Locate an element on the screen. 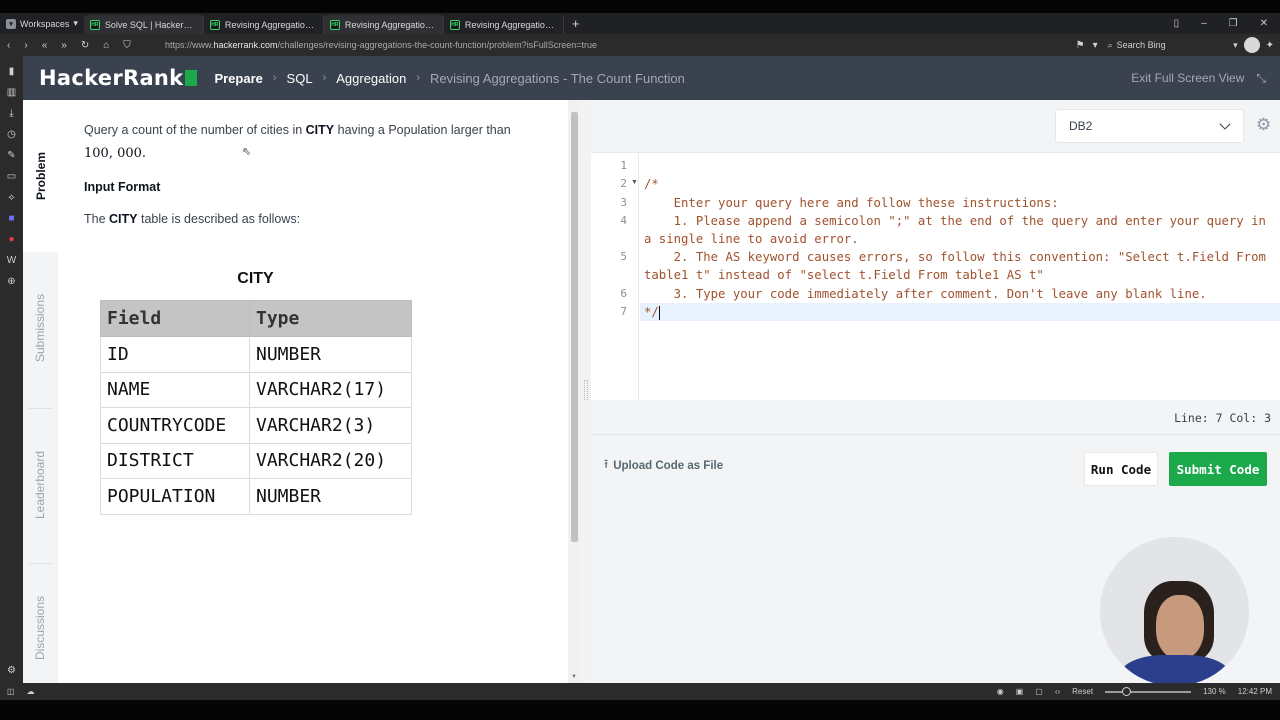 This screenshot has height=720, width=1280. settings-icon: ⚙ is located at coordinates (12, 671).